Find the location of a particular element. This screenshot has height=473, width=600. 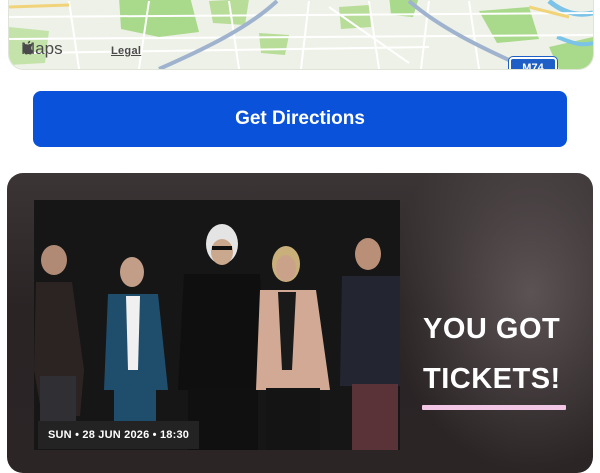

promo-headline-line-1: YOU GOT is located at coordinates (492, 329).